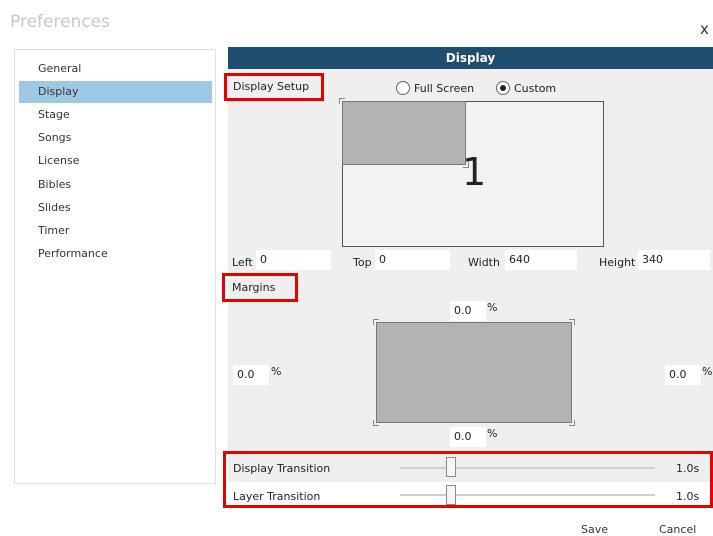 The height and width of the screenshot is (536, 713). What do you see at coordinates (451, 467) in the screenshot?
I see `display-transition-slider-thumb` at bounding box center [451, 467].